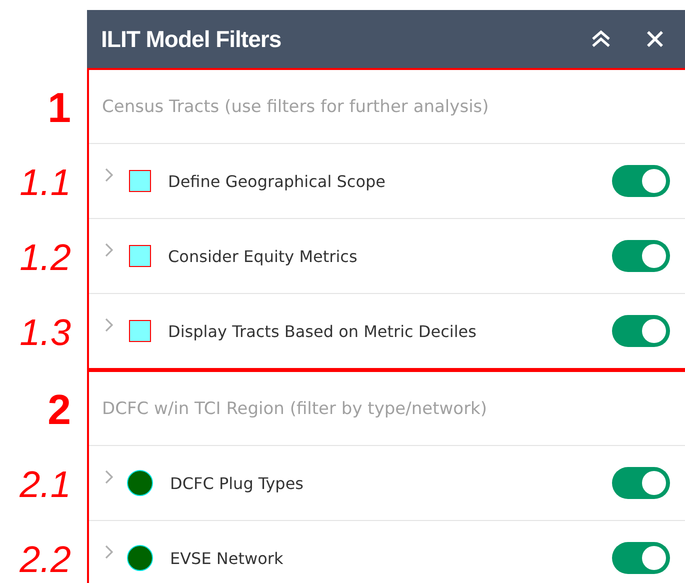  Describe the element at coordinates (59, 410) in the screenshot. I see `section-number: 2` at that location.